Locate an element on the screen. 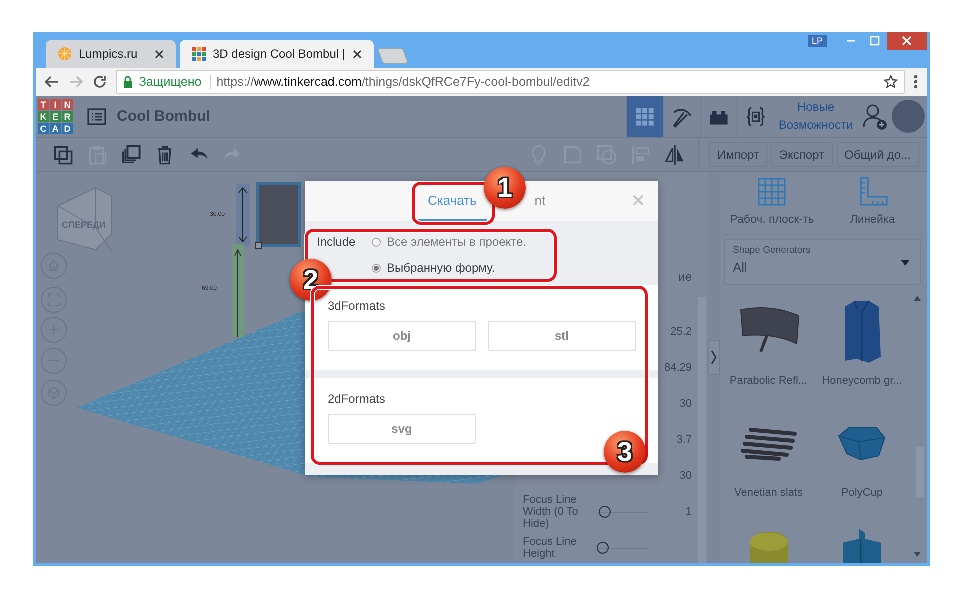  close-window-button is located at coordinates (907, 41).